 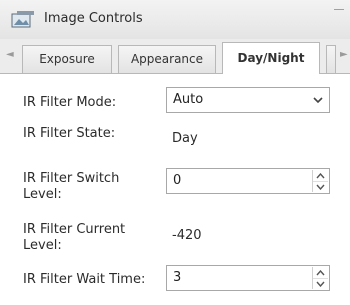 I want to click on ir-filter-state-label: IR Filter State:, so click(x=69, y=133).